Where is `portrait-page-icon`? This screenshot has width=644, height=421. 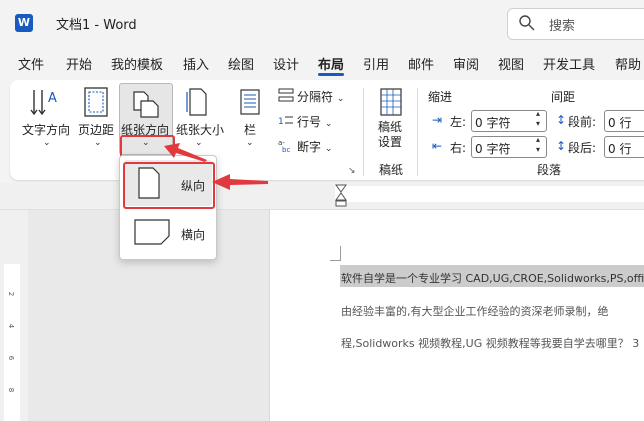 portrait-page-icon is located at coordinates (149, 183).